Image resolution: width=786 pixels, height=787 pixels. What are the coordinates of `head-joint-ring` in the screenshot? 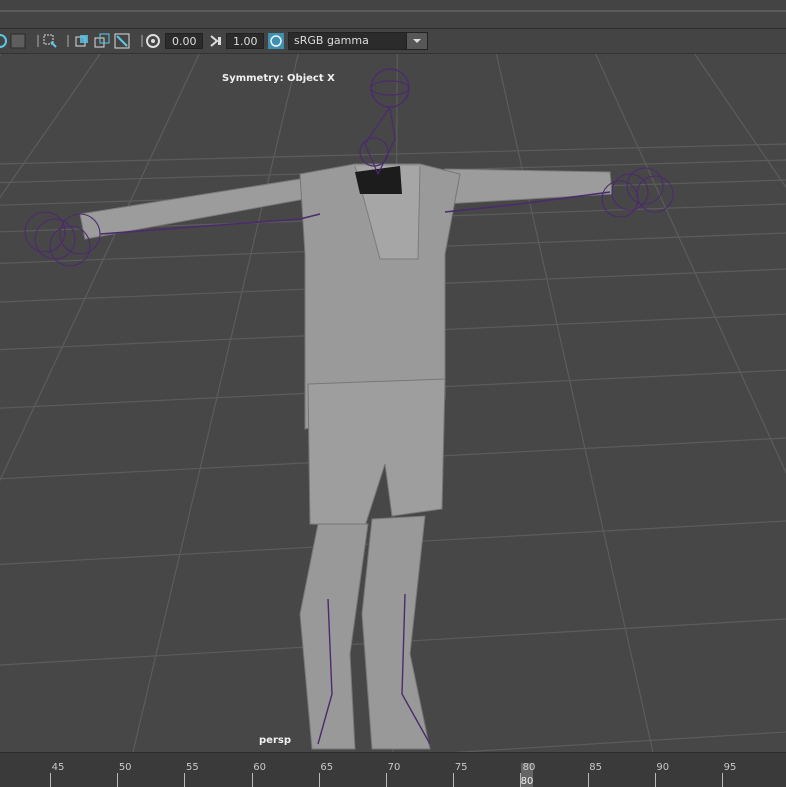 It's located at (390, 88).